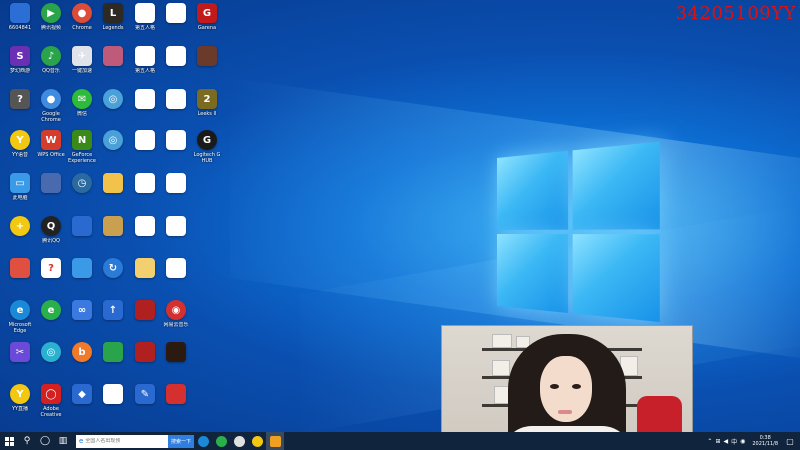 The image size is (800, 450). I want to click on desktop-icon: +, so click(20, 236).